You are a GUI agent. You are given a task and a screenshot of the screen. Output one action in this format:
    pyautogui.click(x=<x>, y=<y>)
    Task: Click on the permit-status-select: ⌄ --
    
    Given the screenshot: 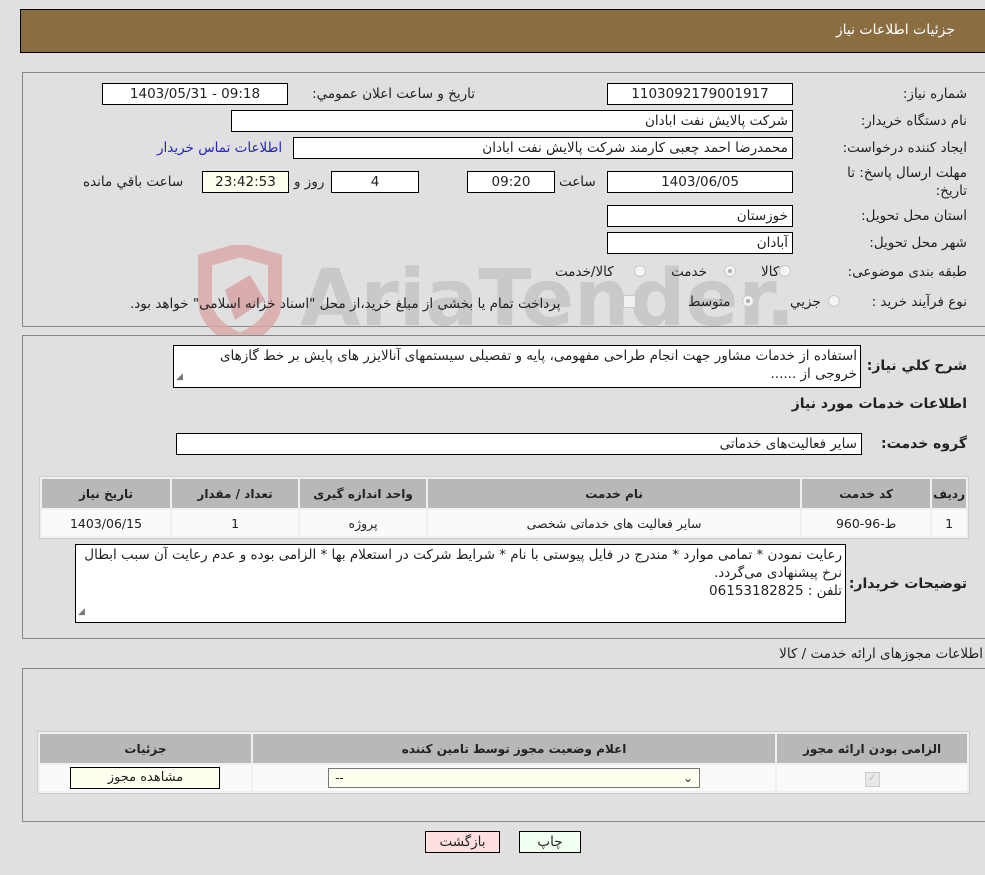 What is the action you would take?
    pyautogui.click(x=514, y=778)
    